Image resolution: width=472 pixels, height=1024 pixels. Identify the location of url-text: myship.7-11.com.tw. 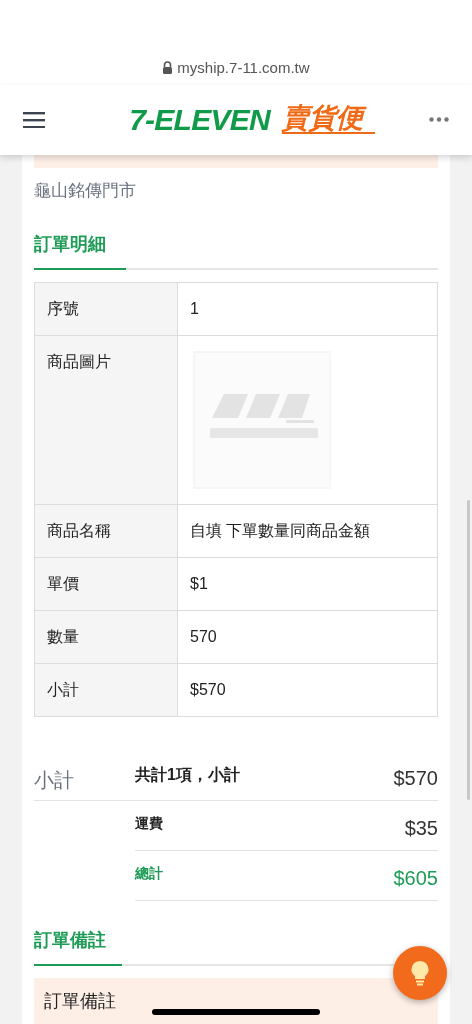
(243, 68).